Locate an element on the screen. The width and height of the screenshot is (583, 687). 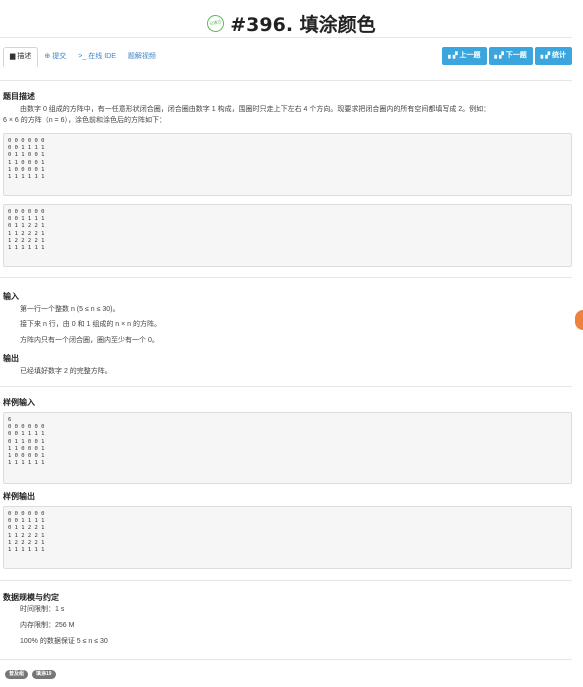
button-label: 统计 is located at coordinates (559, 55).